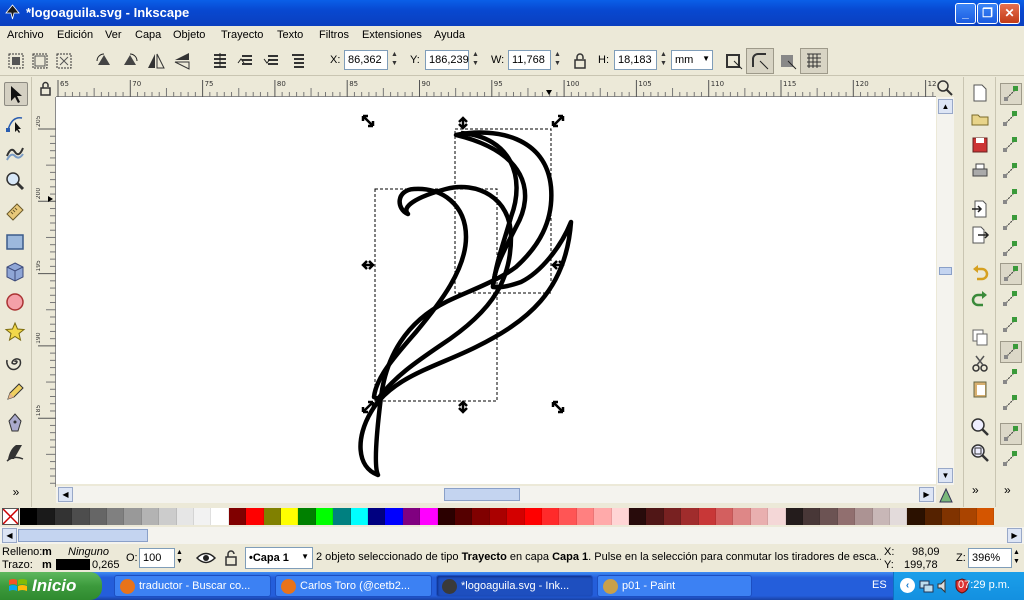  What do you see at coordinates (1011, 146) in the screenshot?
I see `snap-bbox-edges-icon` at bounding box center [1011, 146].